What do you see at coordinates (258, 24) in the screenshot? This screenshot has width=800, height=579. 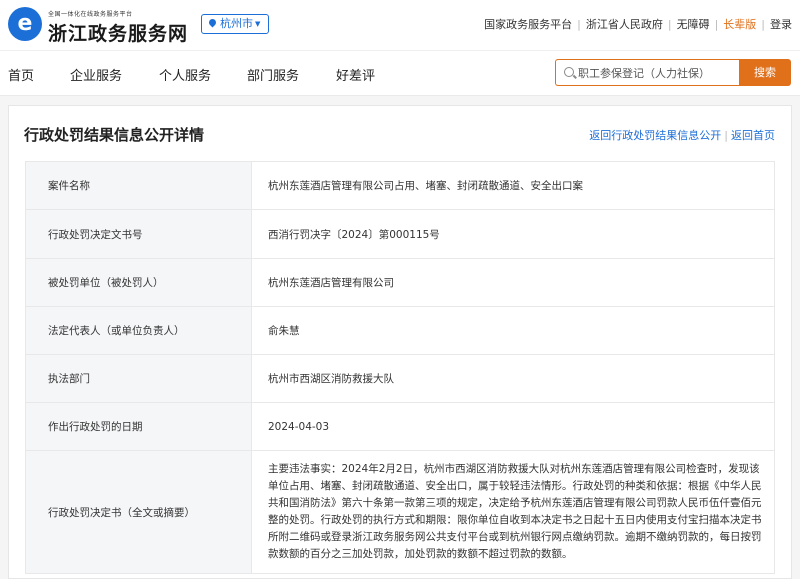 I see `caret-down-icon: ▼` at bounding box center [258, 24].